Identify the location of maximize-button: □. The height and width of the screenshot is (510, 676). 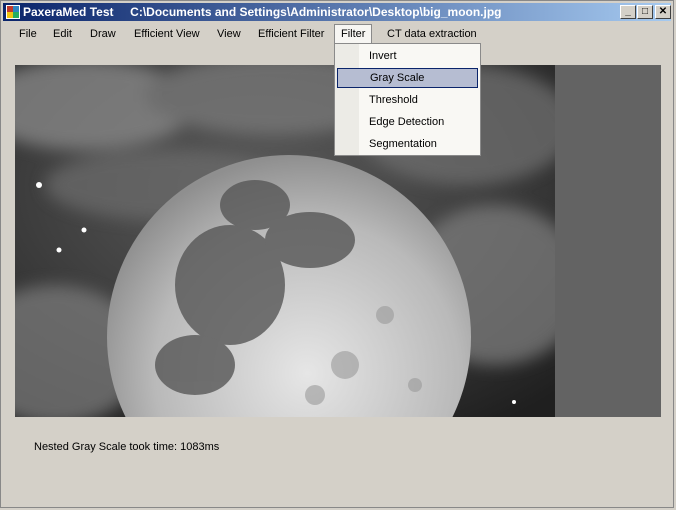
(645, 12).